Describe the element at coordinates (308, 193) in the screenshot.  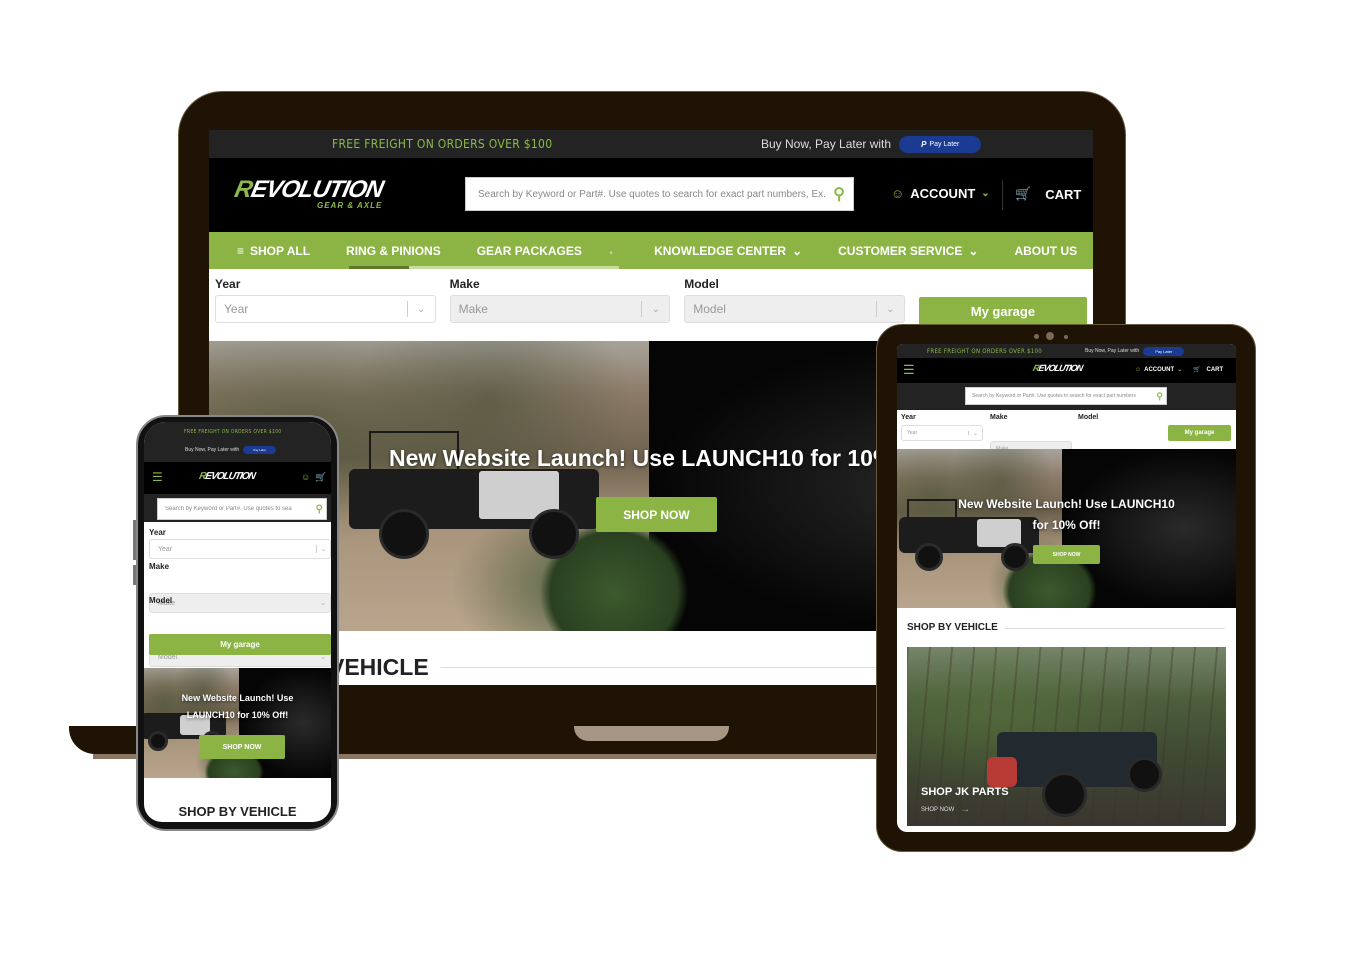
I see `site-logo: REVOLUTION GEAR & AXLE` at that location.